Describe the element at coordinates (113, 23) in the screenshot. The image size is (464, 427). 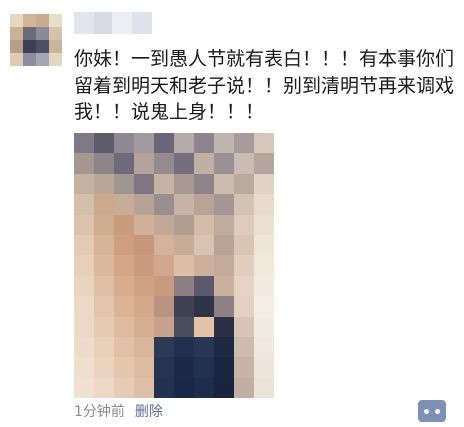
I see `username-redacted` at that location.